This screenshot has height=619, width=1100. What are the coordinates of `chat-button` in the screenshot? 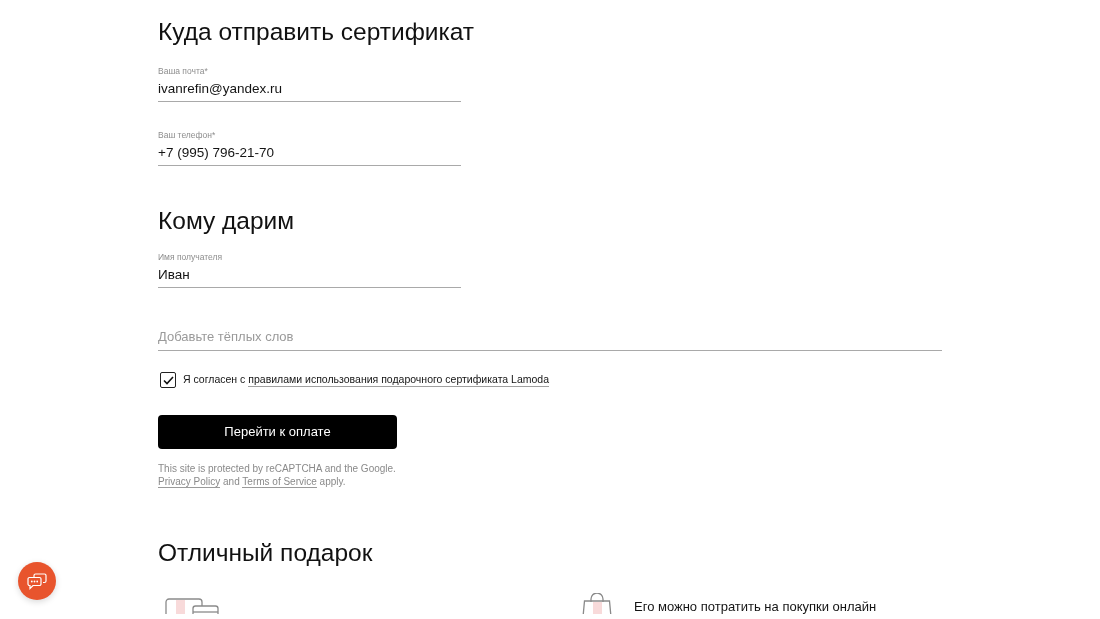 It's located at (37, 581).